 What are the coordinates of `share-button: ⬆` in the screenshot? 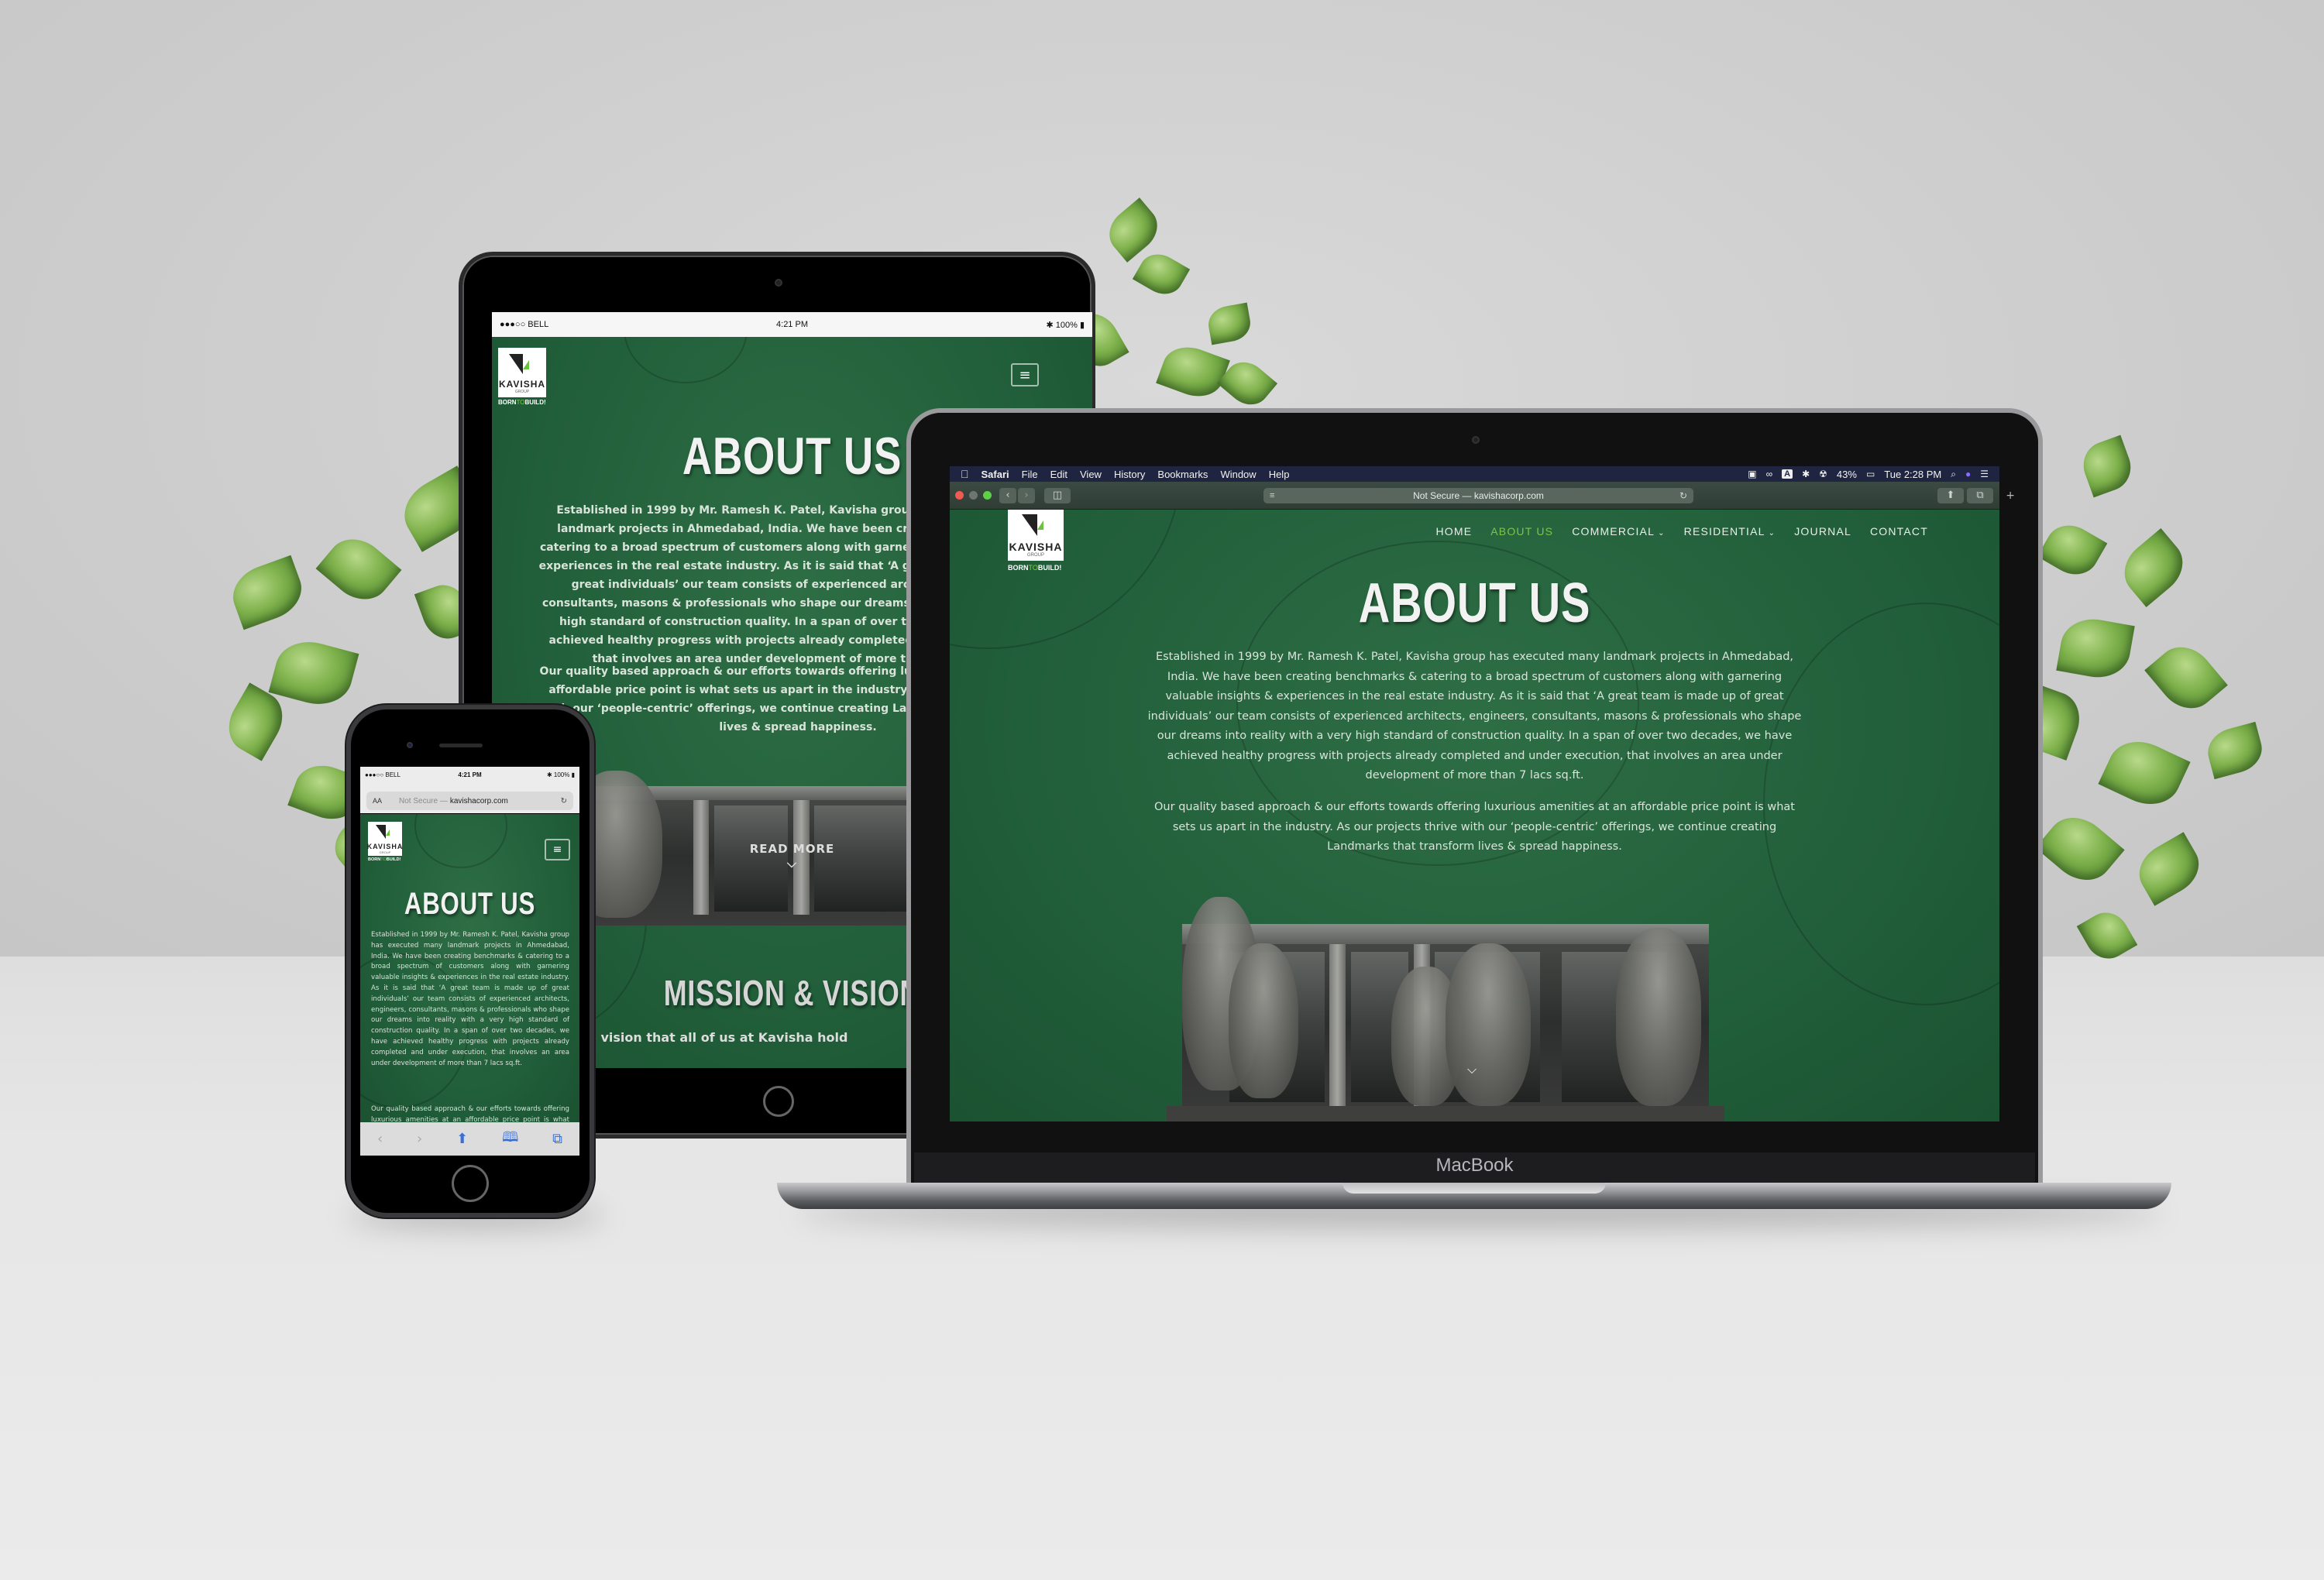 It's located at (1950, 495).